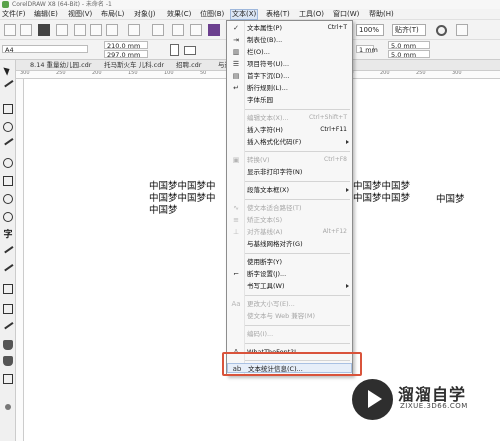 This screenshot has width=500, height=441. Describe the element at coordinates (80, 30) in the screenshot. I see `cut-icon` at that location.